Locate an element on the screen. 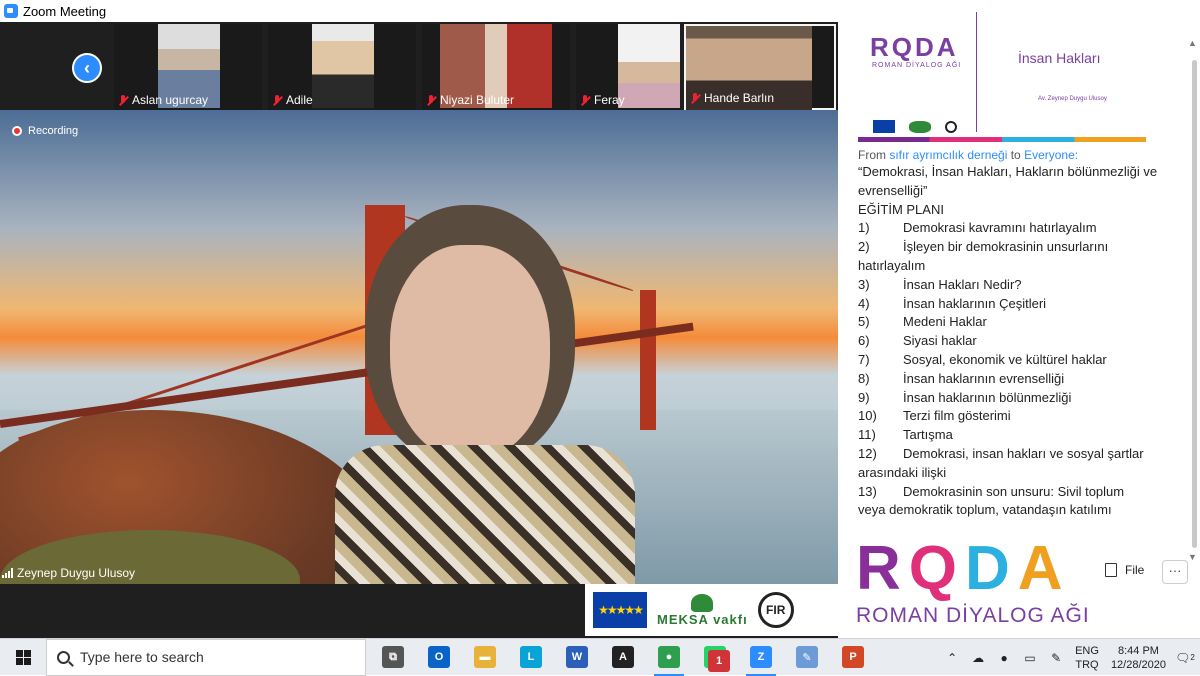 This screenshot has width=1200, height=676. chat-line: 7) Sosyal, ekonomik ve kültürel haklar is located at coordinates (1008, 360).